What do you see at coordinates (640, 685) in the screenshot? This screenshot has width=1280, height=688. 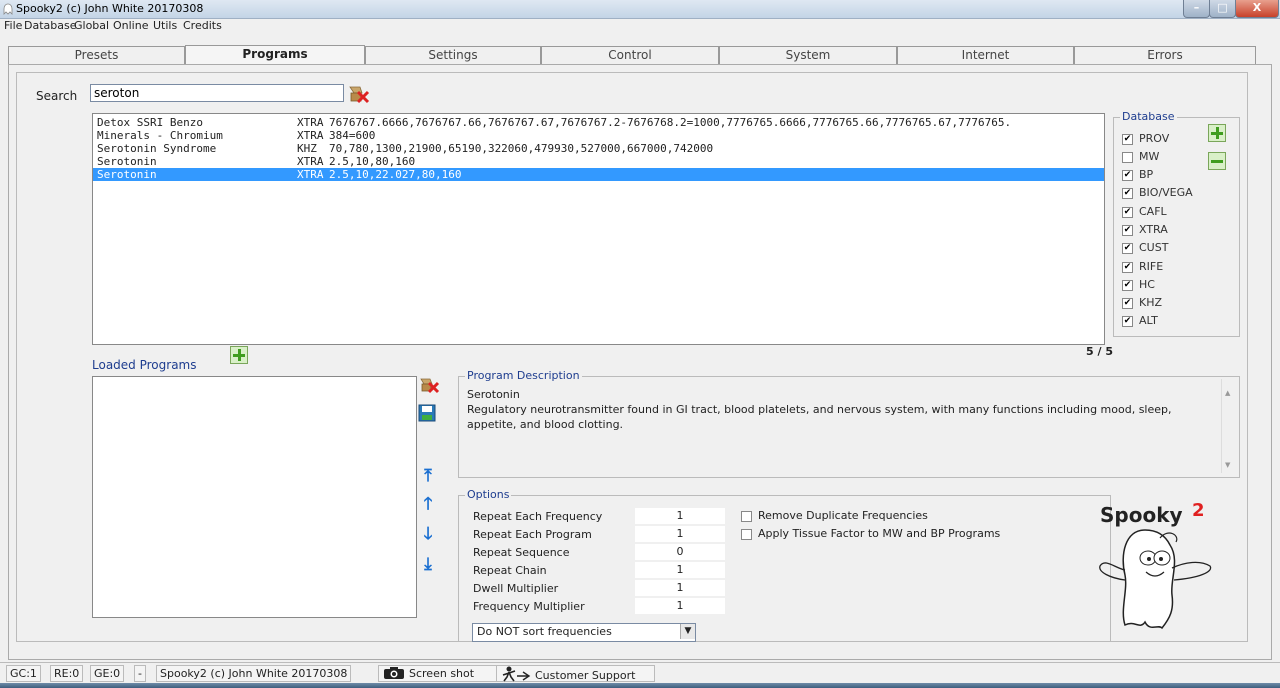 I see `os-taskbar` at bounding box center [640, 685].